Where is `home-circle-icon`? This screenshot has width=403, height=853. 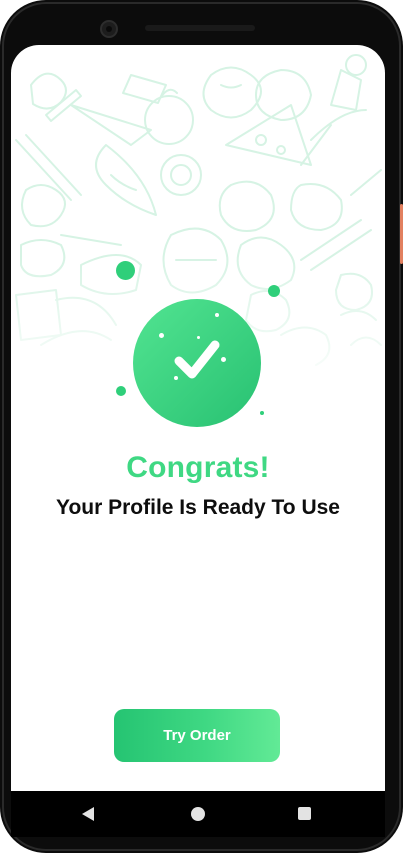
home-circle-icon is located at coordinates (198, 814).